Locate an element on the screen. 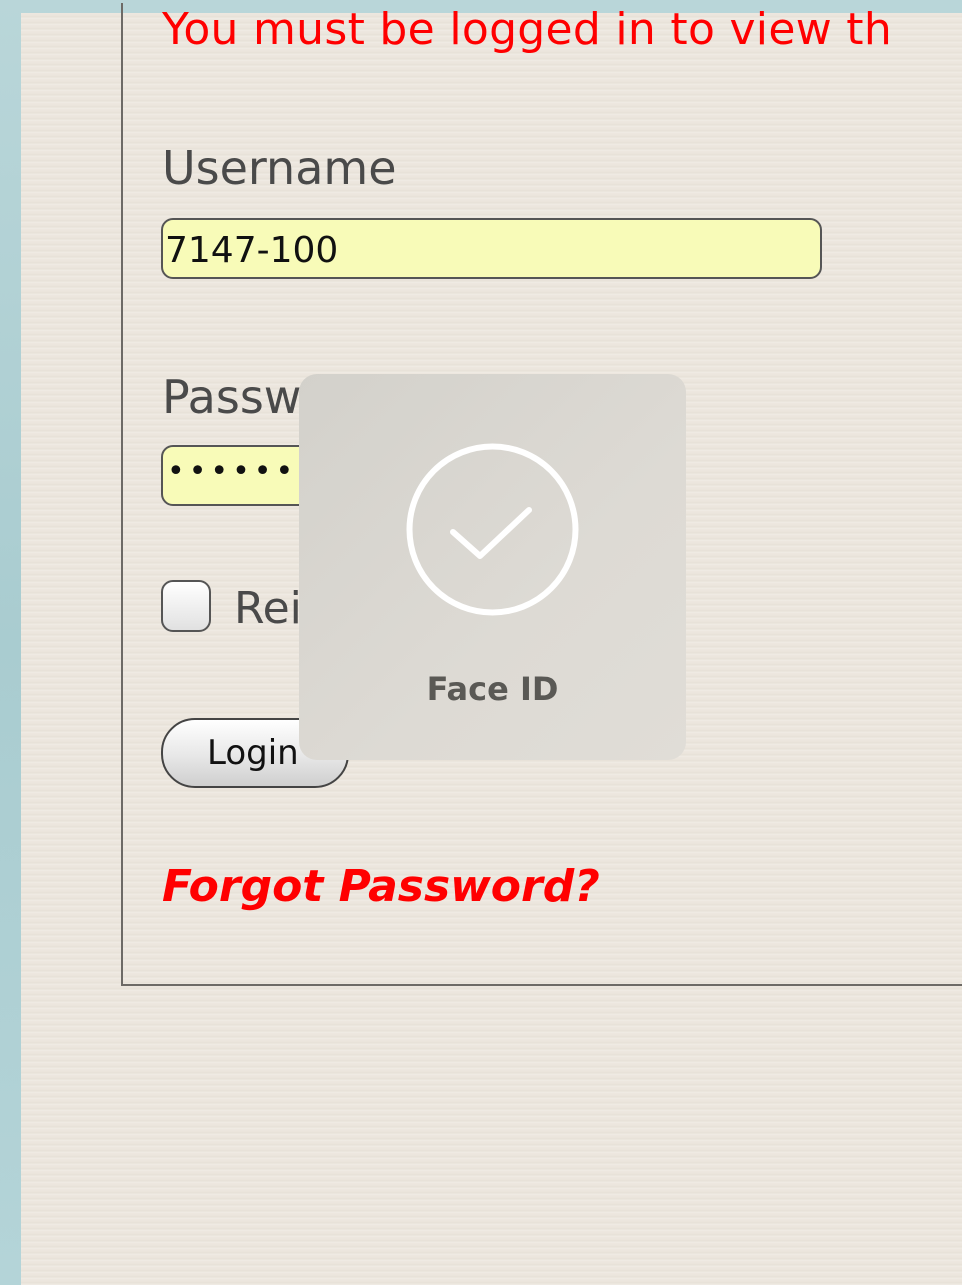 This screenshot has height=1285, width=962. login-required-notice: You must be logged in to view th is located at coordinates (527, 29).